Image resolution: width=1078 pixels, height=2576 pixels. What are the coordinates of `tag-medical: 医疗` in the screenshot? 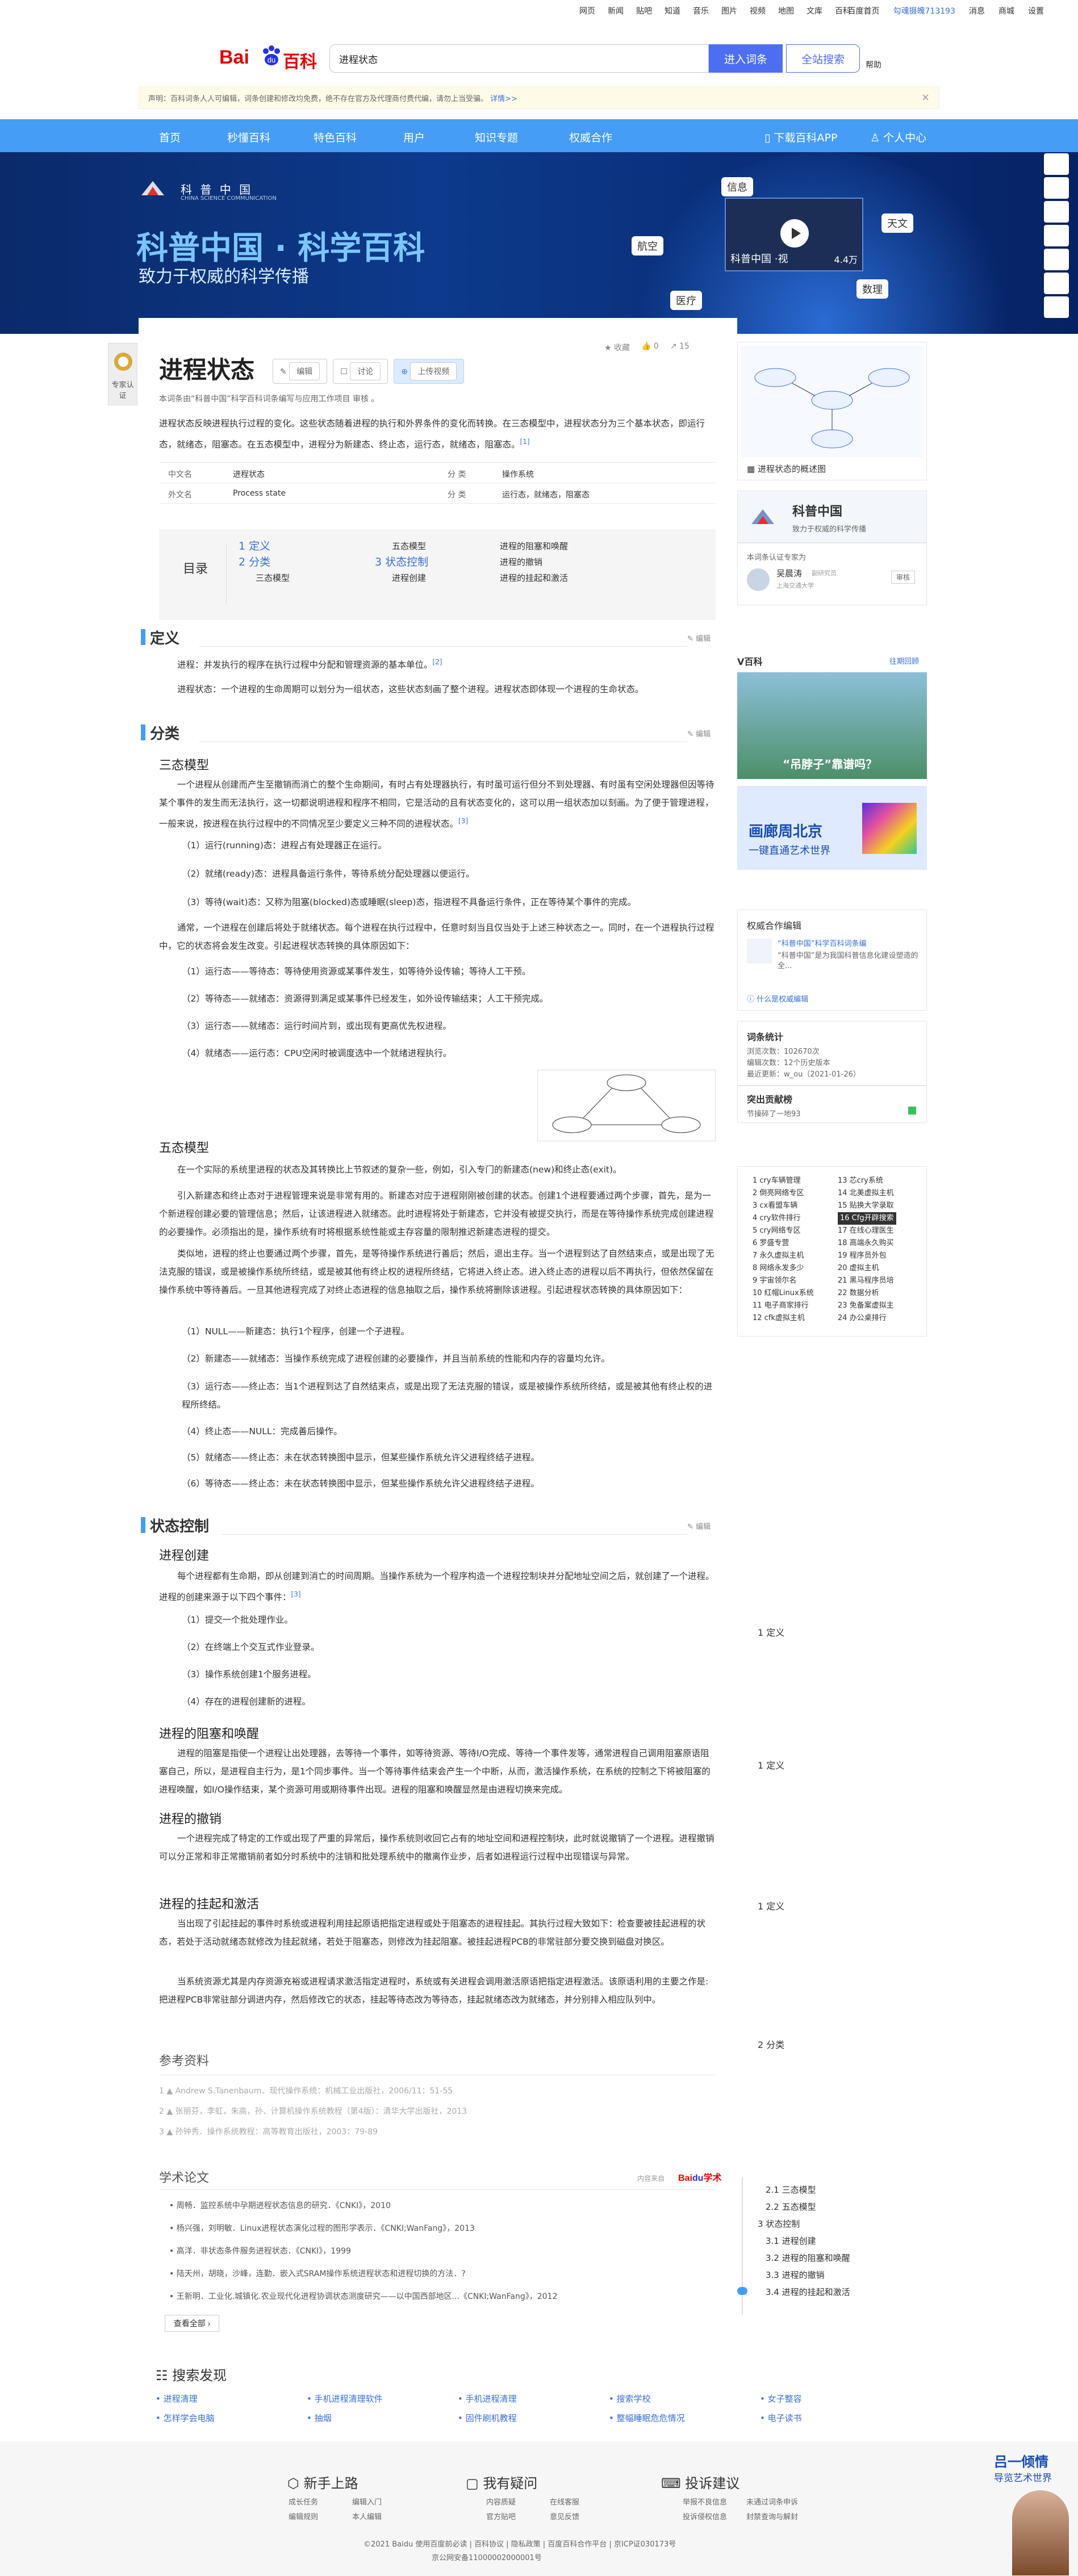 It's located at (686, 300).